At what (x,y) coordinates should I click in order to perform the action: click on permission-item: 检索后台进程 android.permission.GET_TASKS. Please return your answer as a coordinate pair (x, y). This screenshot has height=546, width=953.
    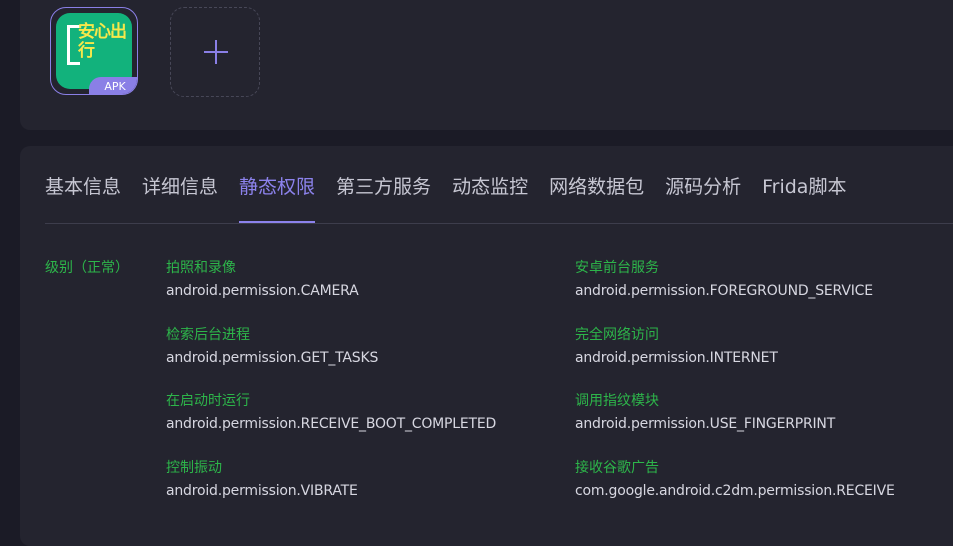
    Looking at the image, I should click on (366, 346).